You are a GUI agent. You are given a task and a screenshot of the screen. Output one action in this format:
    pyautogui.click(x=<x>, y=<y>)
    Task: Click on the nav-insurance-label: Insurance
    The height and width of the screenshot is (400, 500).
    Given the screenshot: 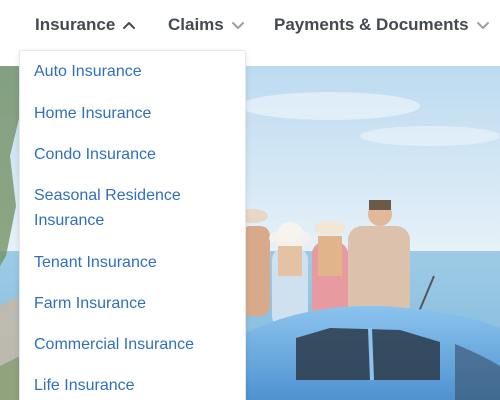 What is the action you would take?
    pyautogui.click(x=75, y=24)
    